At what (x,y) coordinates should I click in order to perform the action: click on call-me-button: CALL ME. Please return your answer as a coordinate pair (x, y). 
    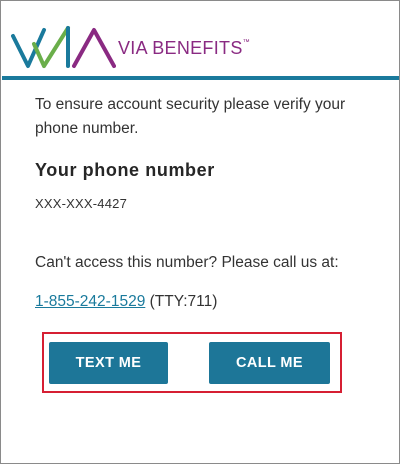
    Looking at the image, I should click on (269, 363).